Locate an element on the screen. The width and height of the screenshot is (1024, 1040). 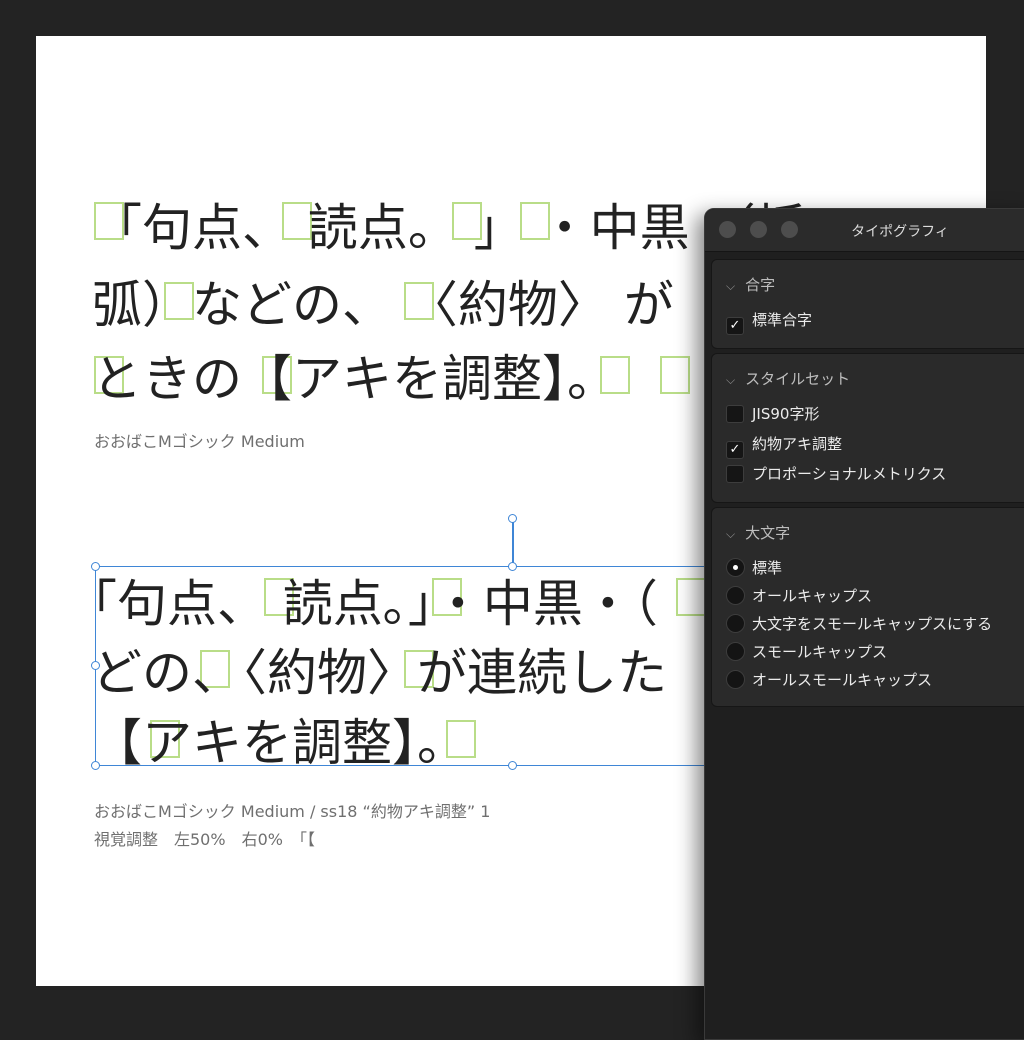
radio-small-caps: スモールキャップス is located at coordinates (806, 651).